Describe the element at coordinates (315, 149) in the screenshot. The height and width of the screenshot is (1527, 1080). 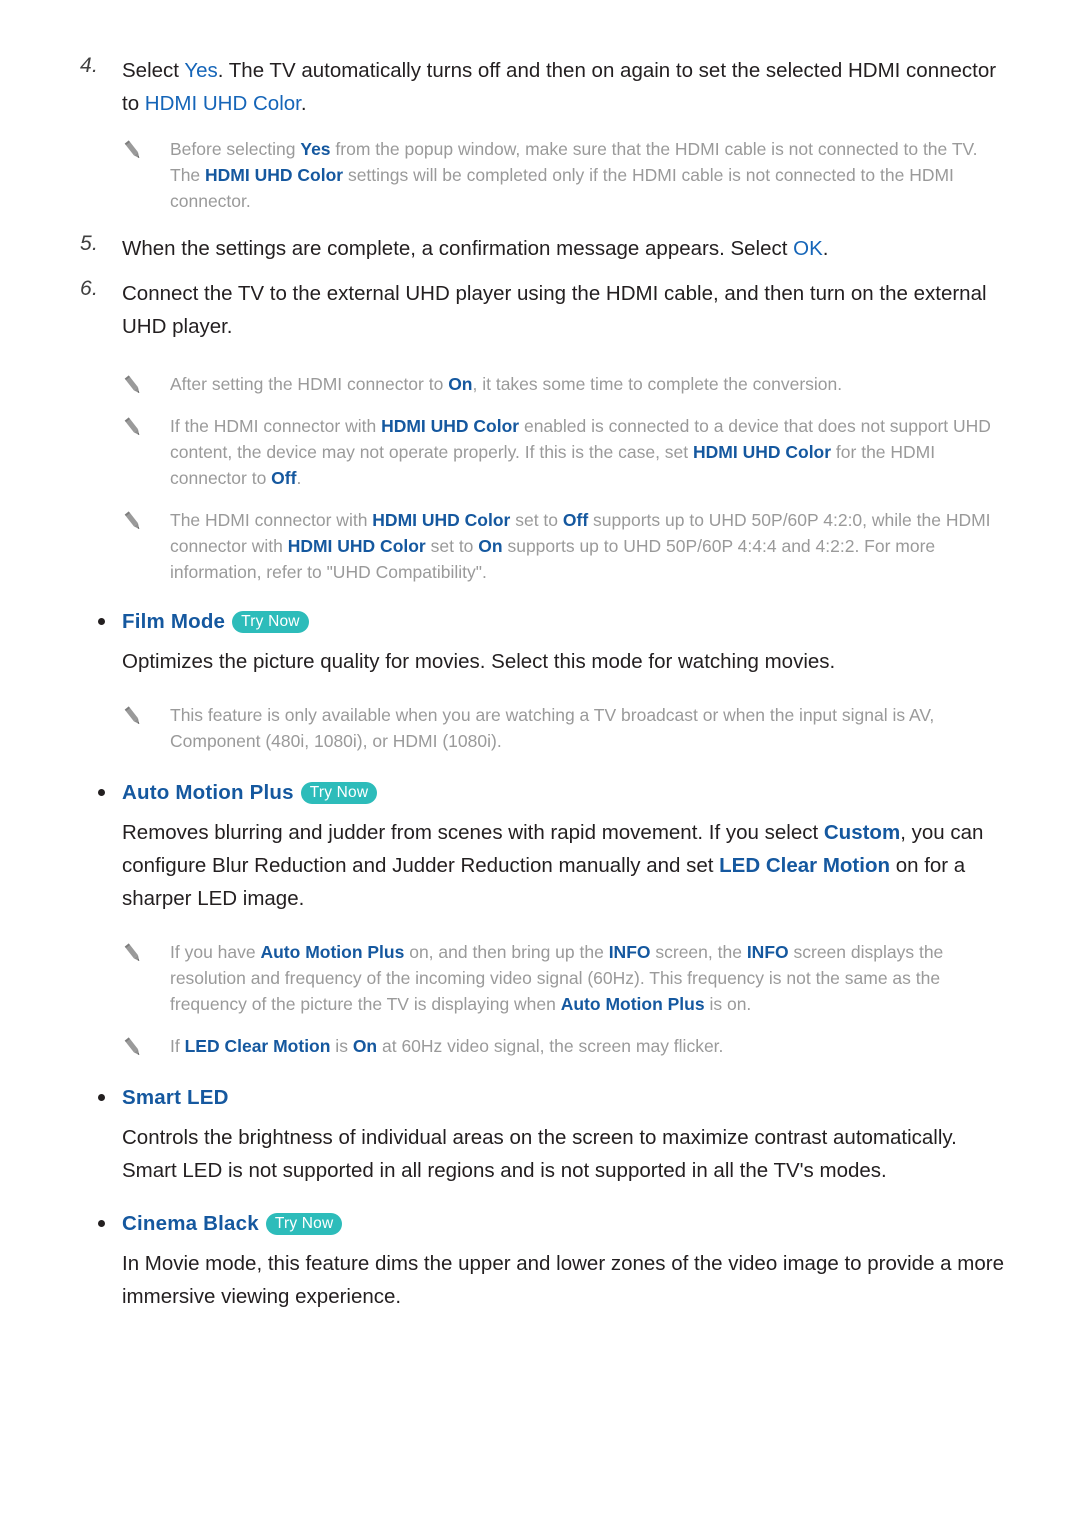
I see `inline-emphasis: Yes` at that location.